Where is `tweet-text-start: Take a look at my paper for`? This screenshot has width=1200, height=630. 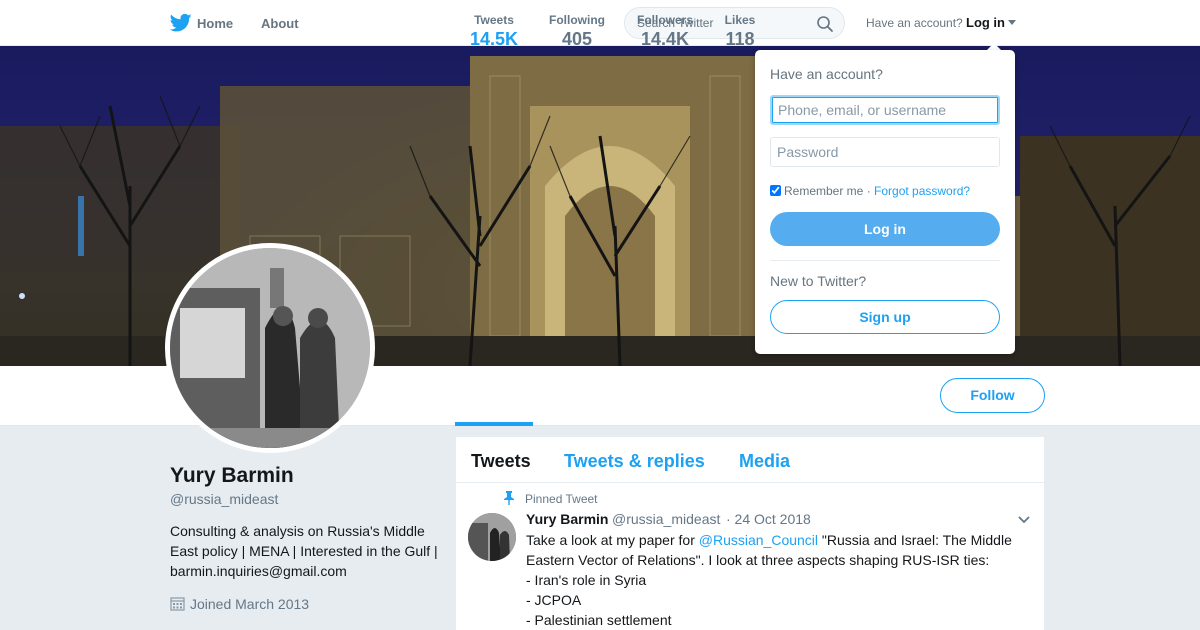 tweet-text-start: Take a look at my paper for is located at coordinates (612, 540).